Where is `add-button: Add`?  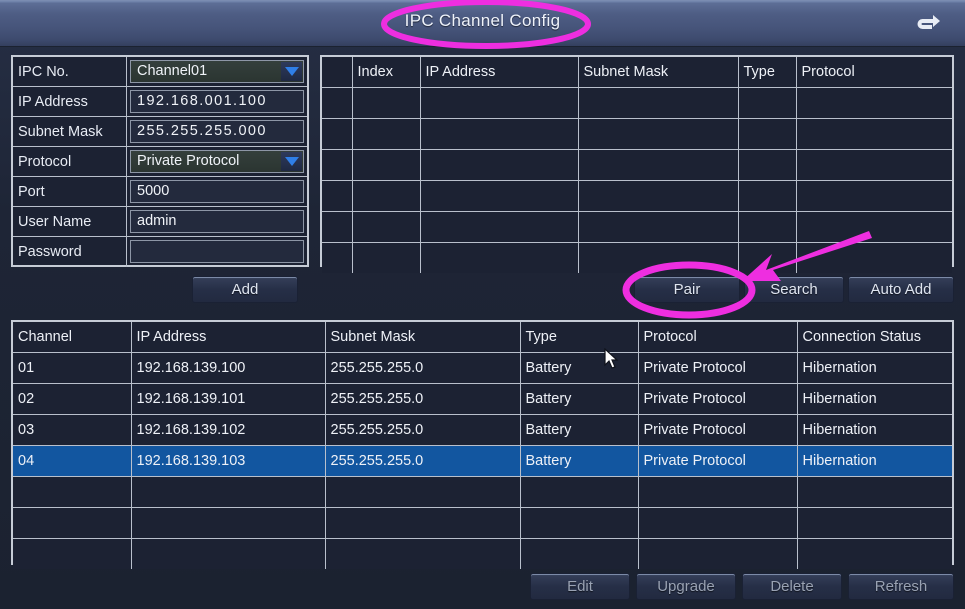
add-button: Add is located at coordinates (245, 289).